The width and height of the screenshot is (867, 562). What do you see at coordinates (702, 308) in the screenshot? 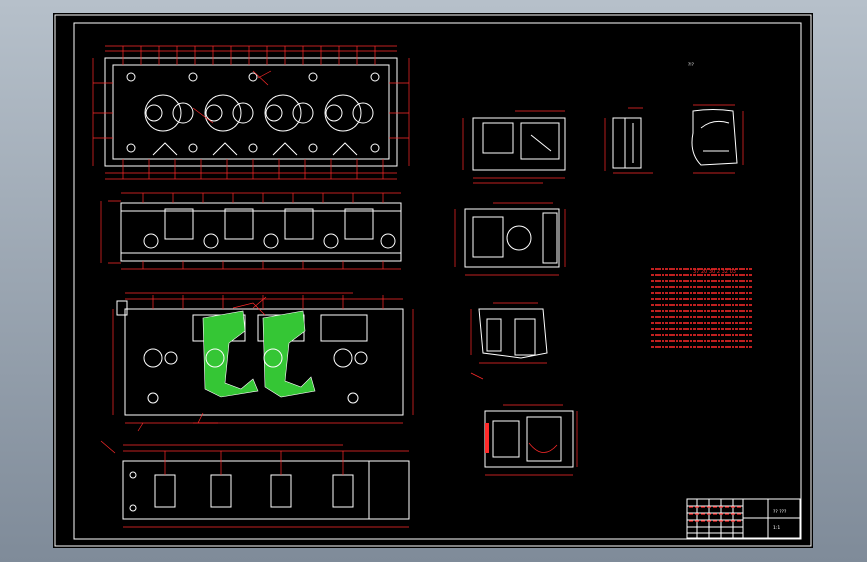
I see `technical-notes: 37 20 30 2 32 03` at bounding box center [702, 308].